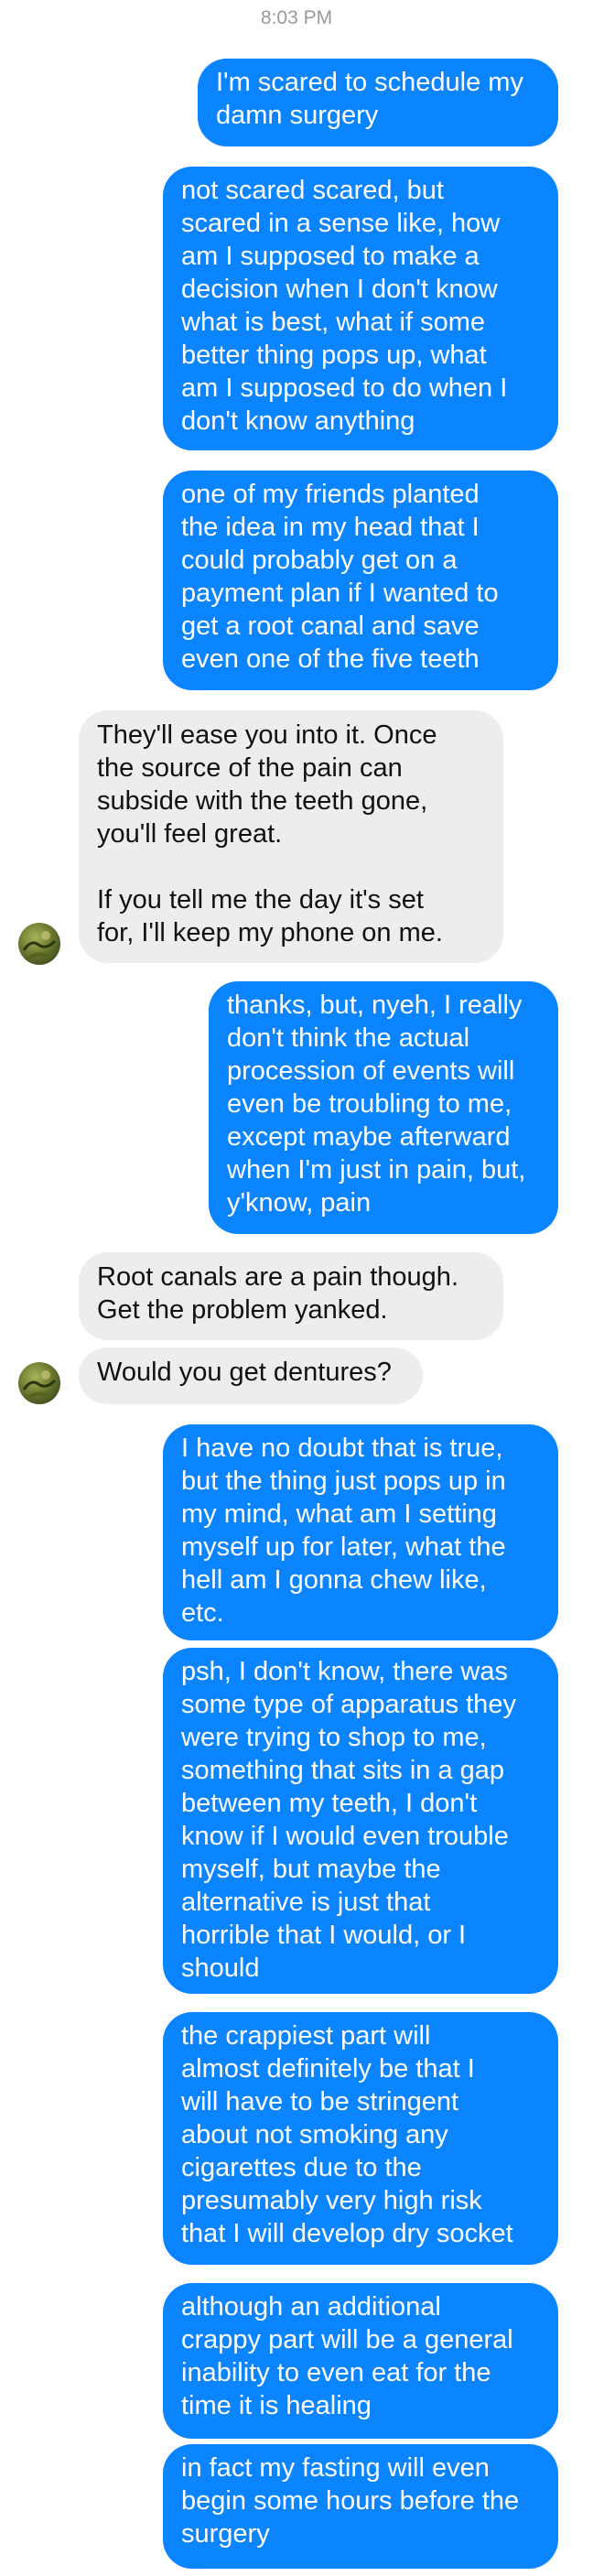 The width and height of the screenshot is (593, 2576). What do you see at coordinates (378, 103) in the screenshot?
I see `outgoing-message: I'm scared to schedule my damn surgery` at bounding box center [378, 103].